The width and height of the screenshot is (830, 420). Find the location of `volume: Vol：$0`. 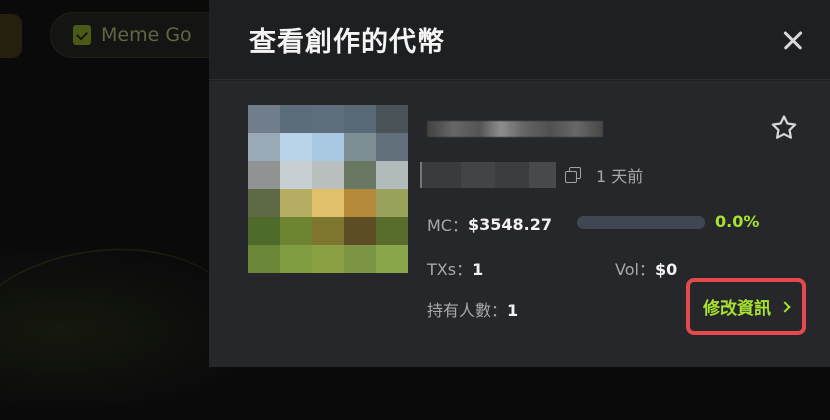

volume: Vol：$0 is located at coordinates (646, 268).